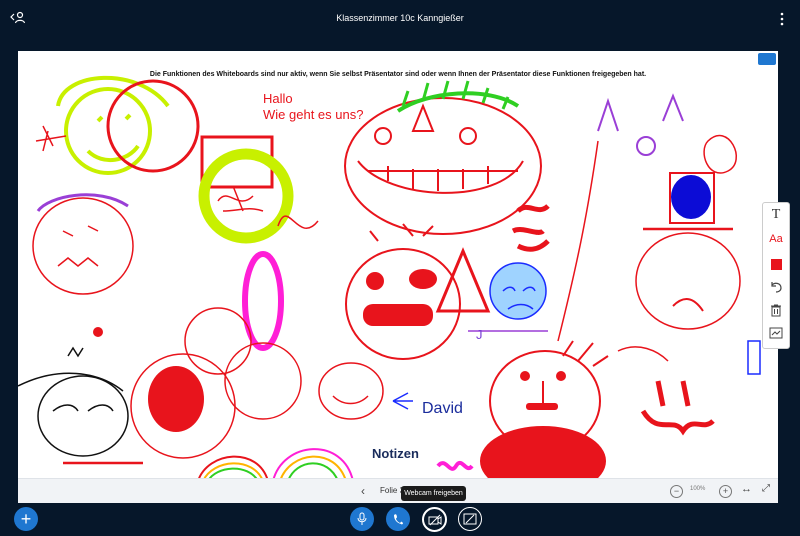  Describe the element at coordinates (278, 98) in the screenshot. I see `annotation-hallo-line1: Hallo` at that location.